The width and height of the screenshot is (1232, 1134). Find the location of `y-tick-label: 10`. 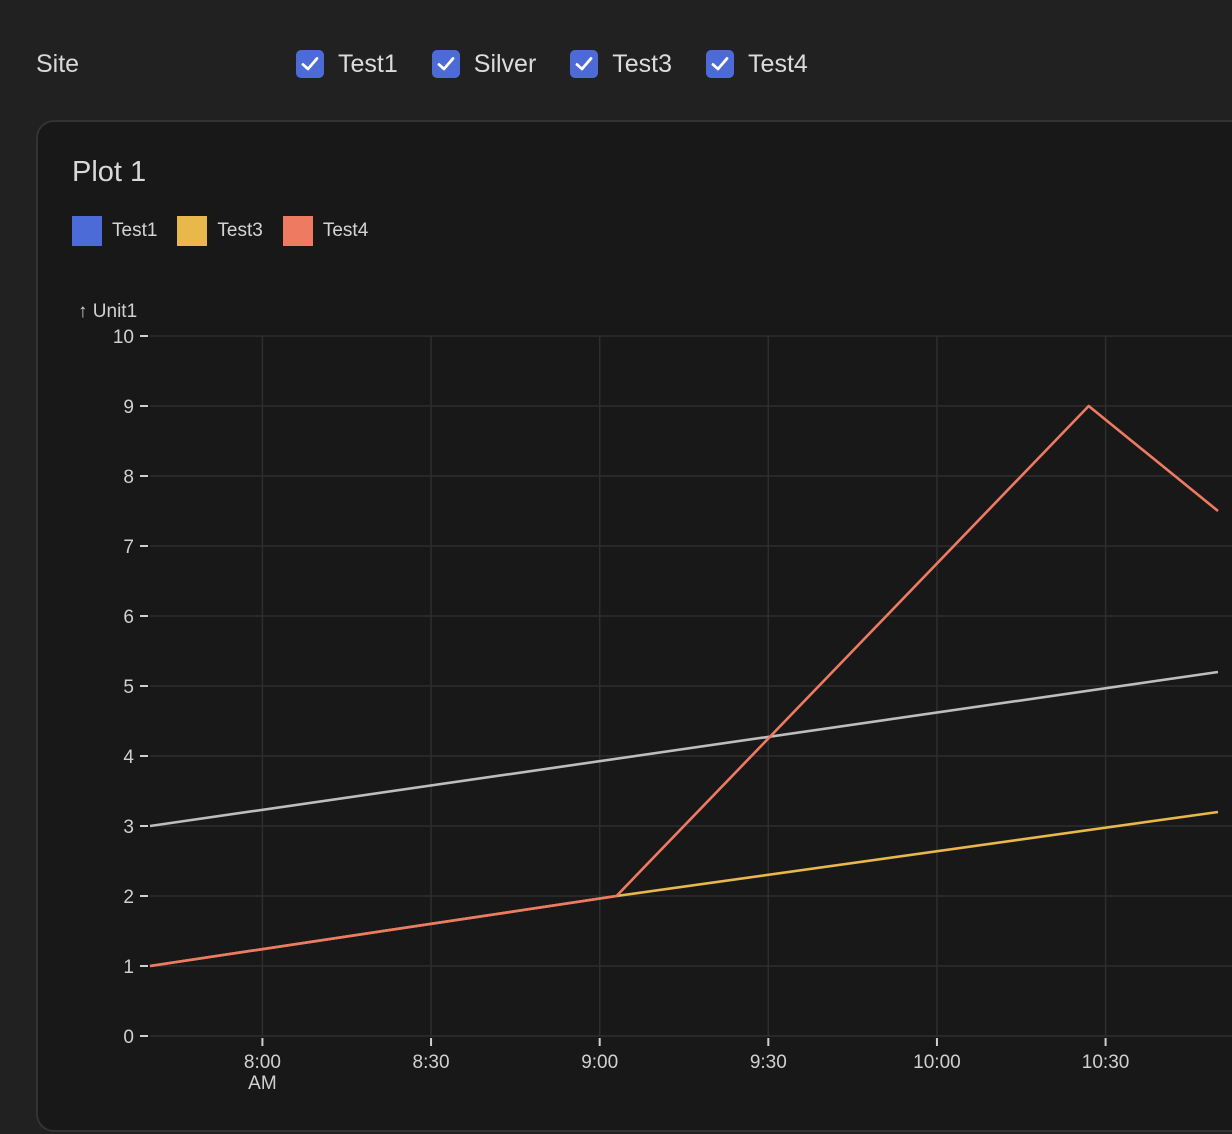

y-tick-label: 10 is located at coordinates (123, 337).